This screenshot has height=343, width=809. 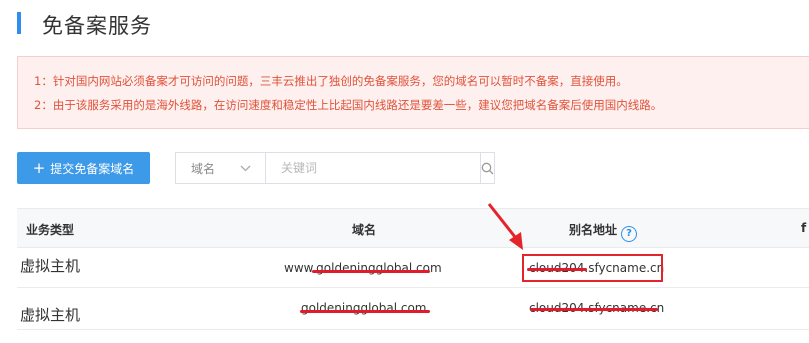 I want to click on header-business-type: 业务类型, so click(x=50, y=230).